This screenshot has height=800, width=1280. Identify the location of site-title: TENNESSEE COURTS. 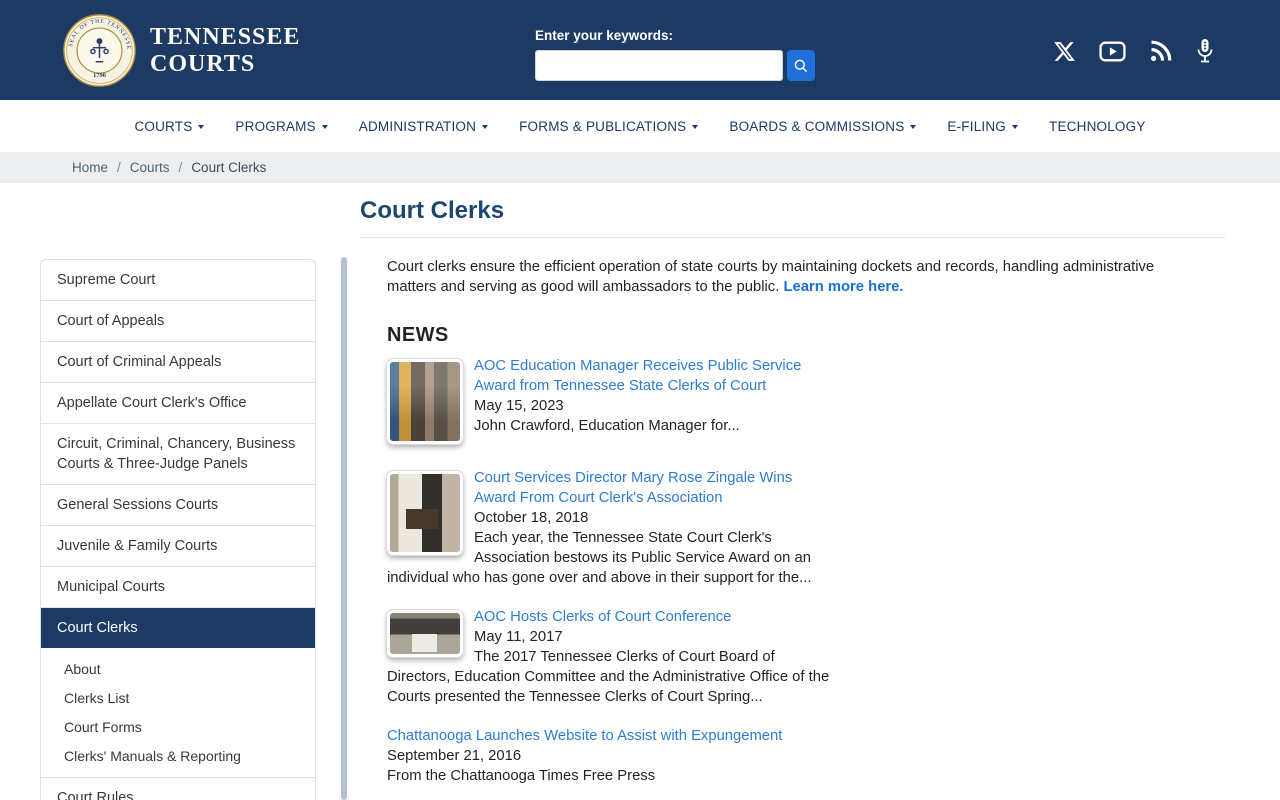
(225, 51).